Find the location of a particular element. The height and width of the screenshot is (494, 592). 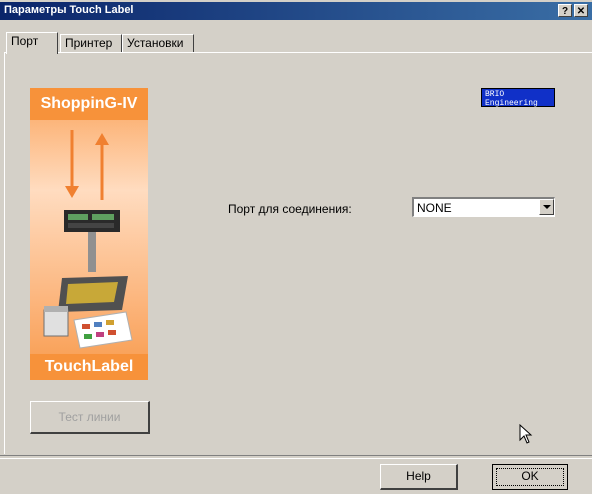

port-select: NONE is located at coordinates (483, 207).